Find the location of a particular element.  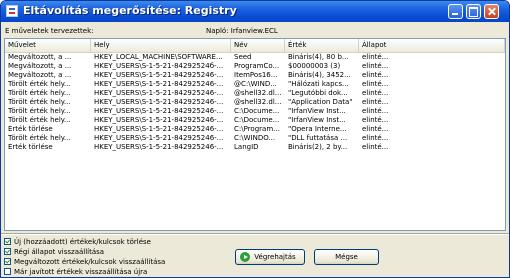

window-title: Eltávolítás megerősítése: Registry is located at coordinates (130, 10).